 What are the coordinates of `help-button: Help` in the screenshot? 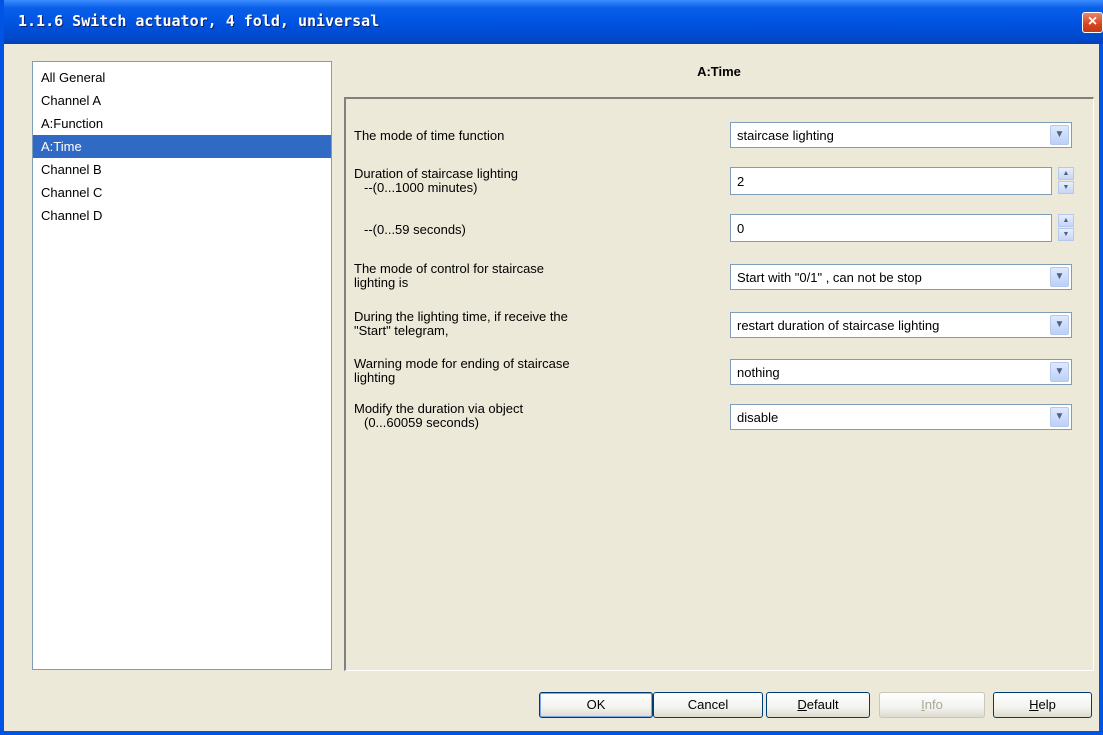 It's located at (1042, 705).